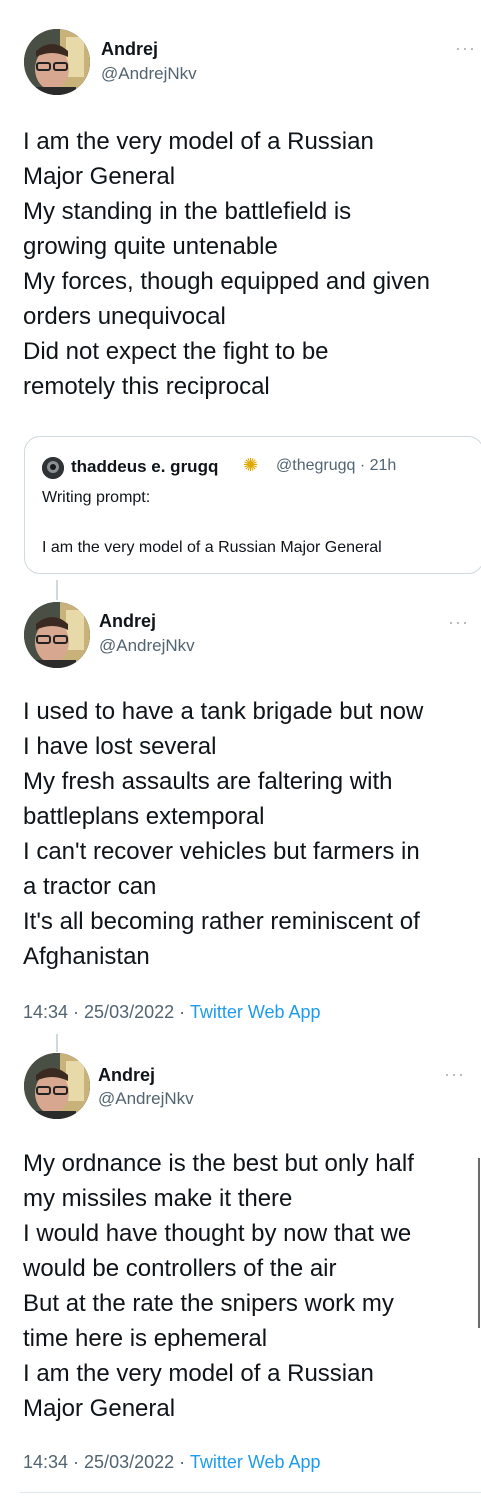 This screenshot has height=1500, width=481. Describe the element at coordinates (150, 246) in the screenshot. I see `tweet-line: growing quite untenable` at that location.